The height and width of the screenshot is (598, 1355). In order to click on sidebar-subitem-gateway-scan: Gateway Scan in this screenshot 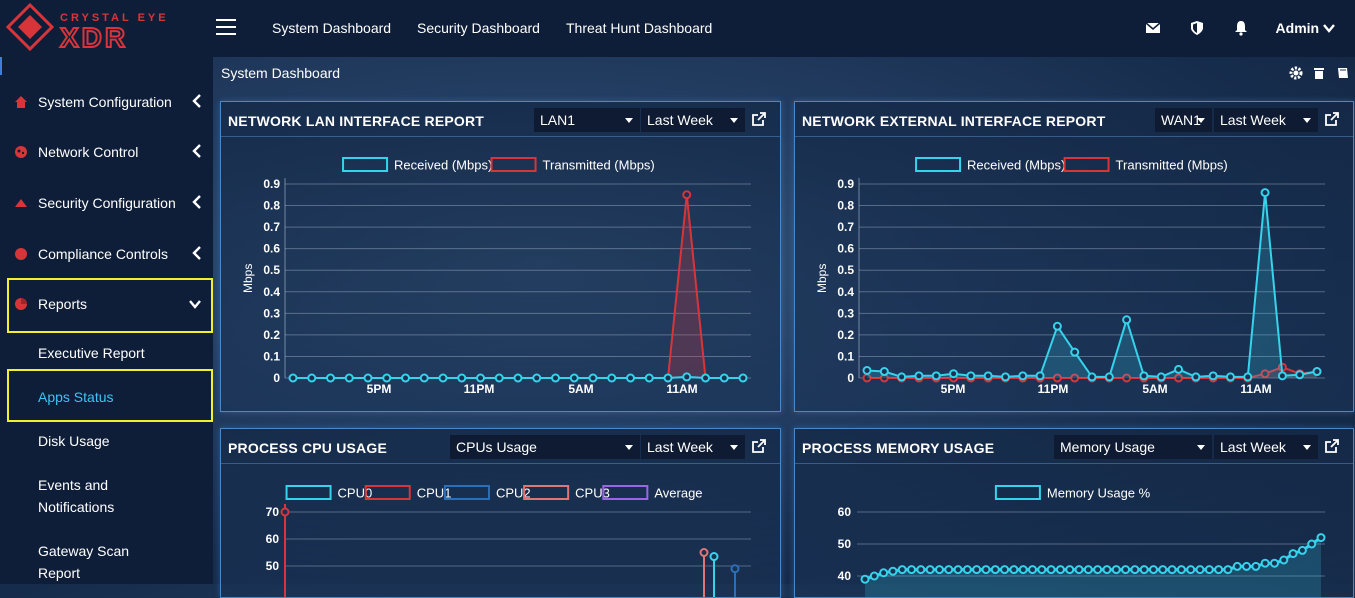, I will do `click(83, 551)`.